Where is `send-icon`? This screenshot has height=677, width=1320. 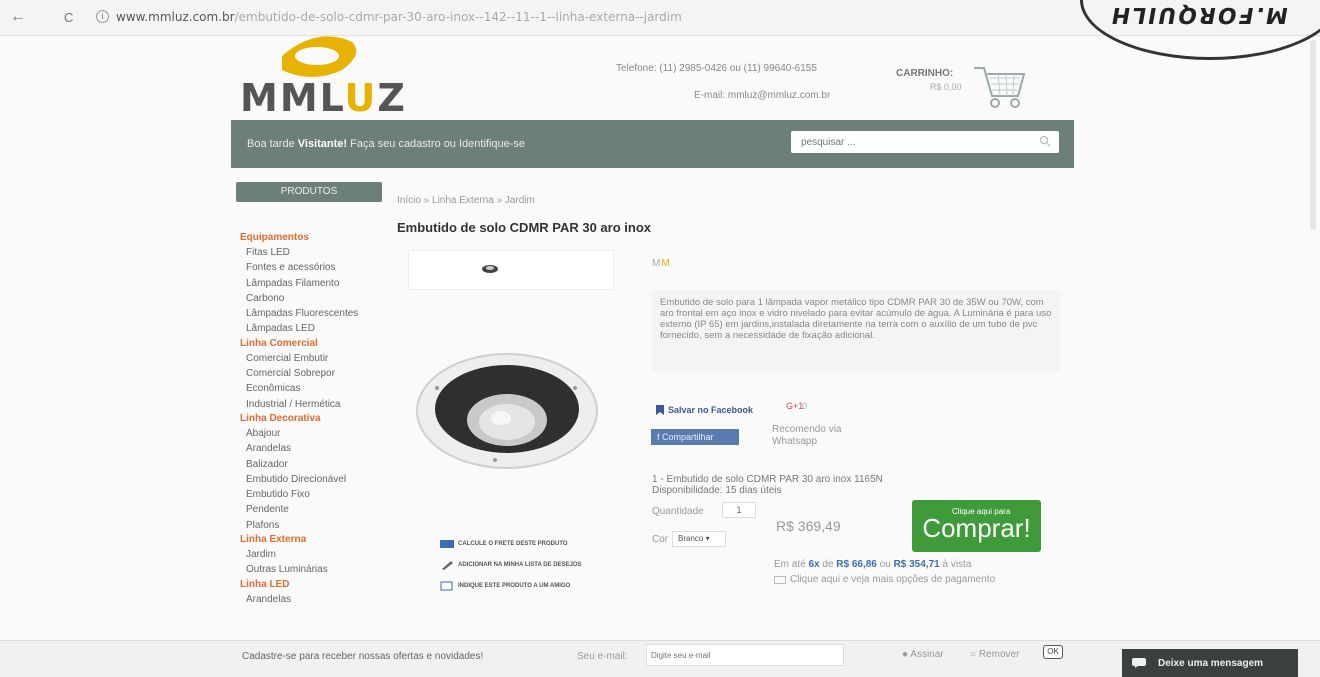
send-icon is located at coordinates (446, 585).